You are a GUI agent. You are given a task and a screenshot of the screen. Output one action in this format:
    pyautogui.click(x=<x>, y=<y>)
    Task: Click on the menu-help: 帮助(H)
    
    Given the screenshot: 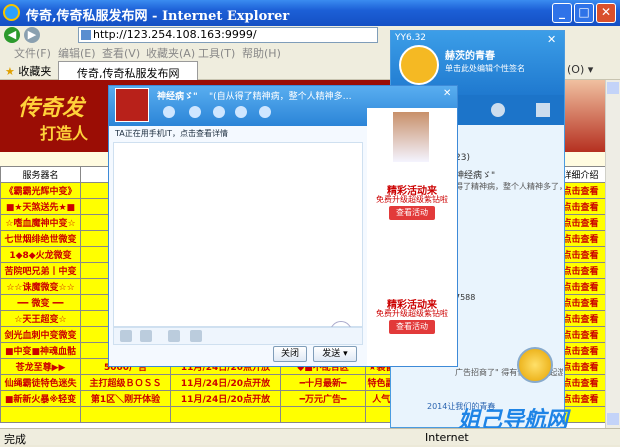 What is the action you would take?
    pyautogui.click(x=261, y=53)
    